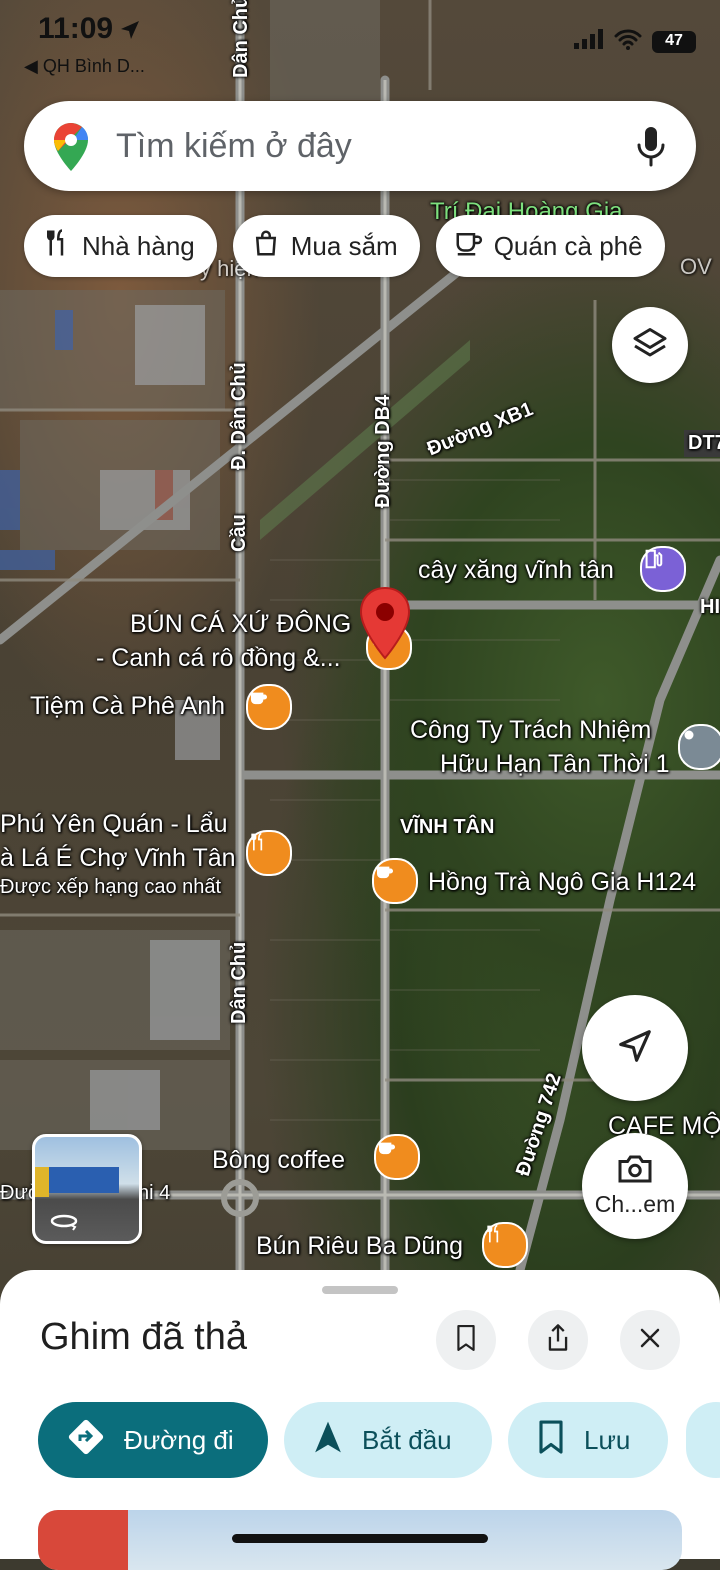 The width and height of the screenshot is (720, 1570). What do you see at coordinates (127, 706) in the screenshot?
I see `place-label: Tiệm Cà Phê Anh` at bounding box center [127, 706].